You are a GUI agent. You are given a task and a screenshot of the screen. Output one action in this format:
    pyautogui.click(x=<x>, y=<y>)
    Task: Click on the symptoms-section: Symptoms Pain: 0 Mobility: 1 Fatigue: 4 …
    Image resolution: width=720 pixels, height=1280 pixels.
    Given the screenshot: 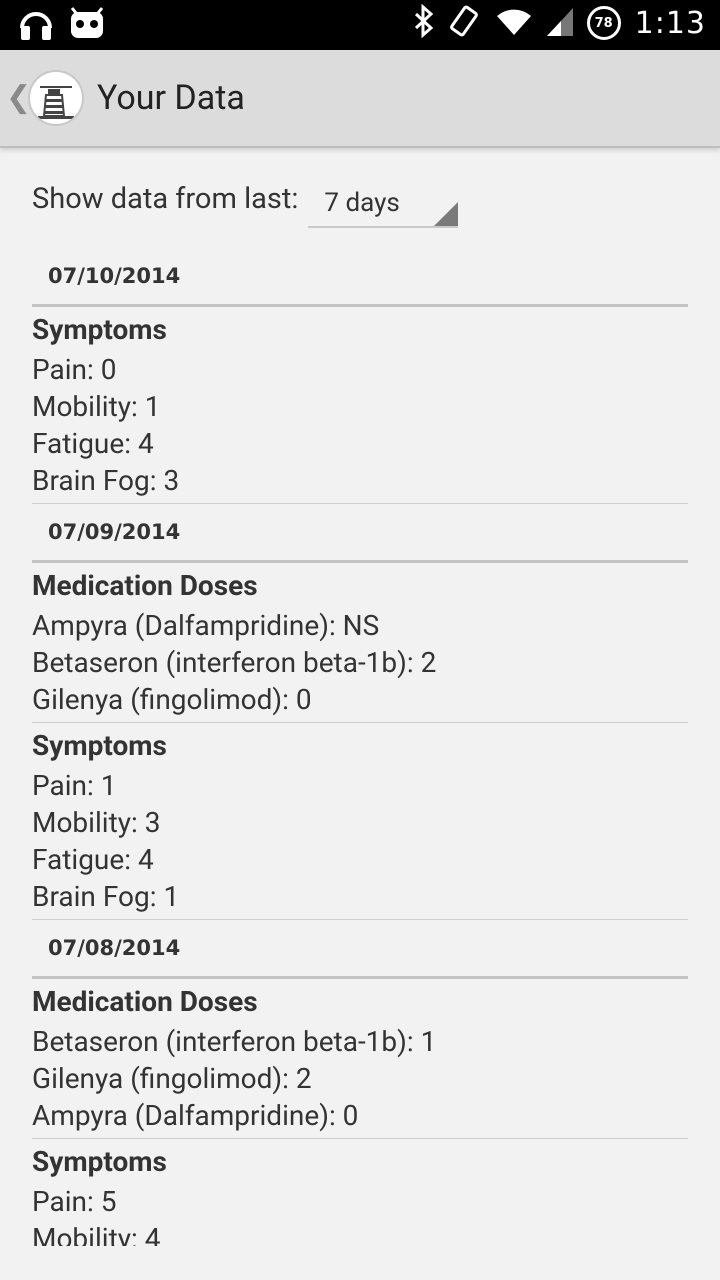 What is the action you would take?
    pyautogui.click(x=360, y=405)
    